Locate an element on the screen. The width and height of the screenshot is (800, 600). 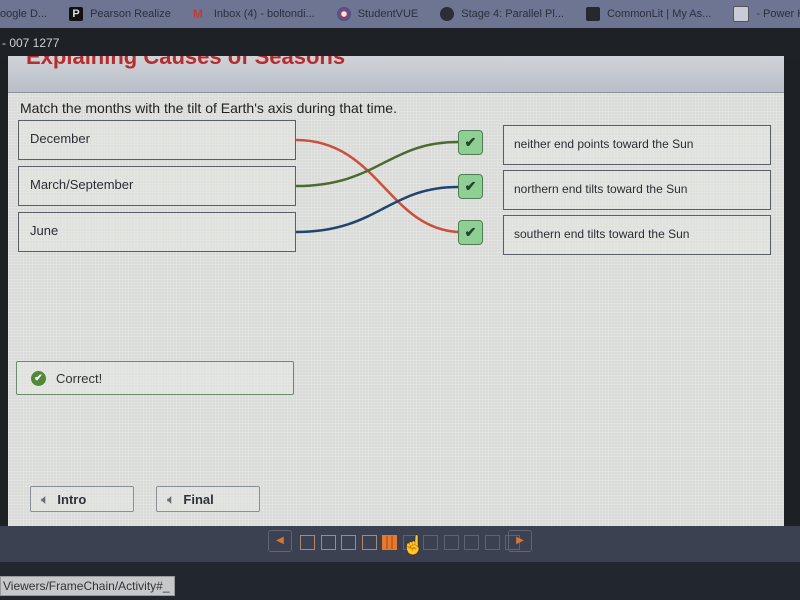
status-url: Viewers/FrameChain/Activity#_ is located at coordinates (87, 586).